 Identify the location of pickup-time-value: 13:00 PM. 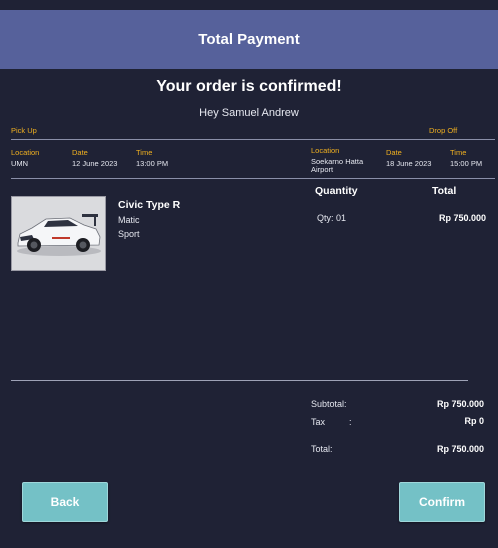
(152, 163).